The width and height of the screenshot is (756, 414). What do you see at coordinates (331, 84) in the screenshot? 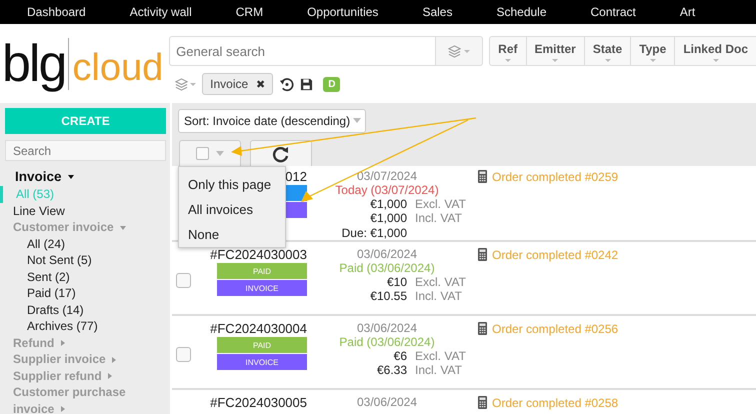
I see `status-badge: D` at bounding box center [331, 84].